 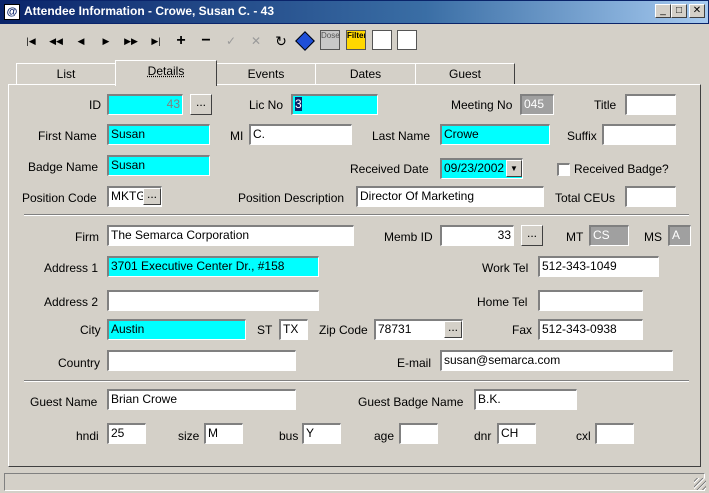 I want to click on tab-events: Events, so click(x=266, y=73).